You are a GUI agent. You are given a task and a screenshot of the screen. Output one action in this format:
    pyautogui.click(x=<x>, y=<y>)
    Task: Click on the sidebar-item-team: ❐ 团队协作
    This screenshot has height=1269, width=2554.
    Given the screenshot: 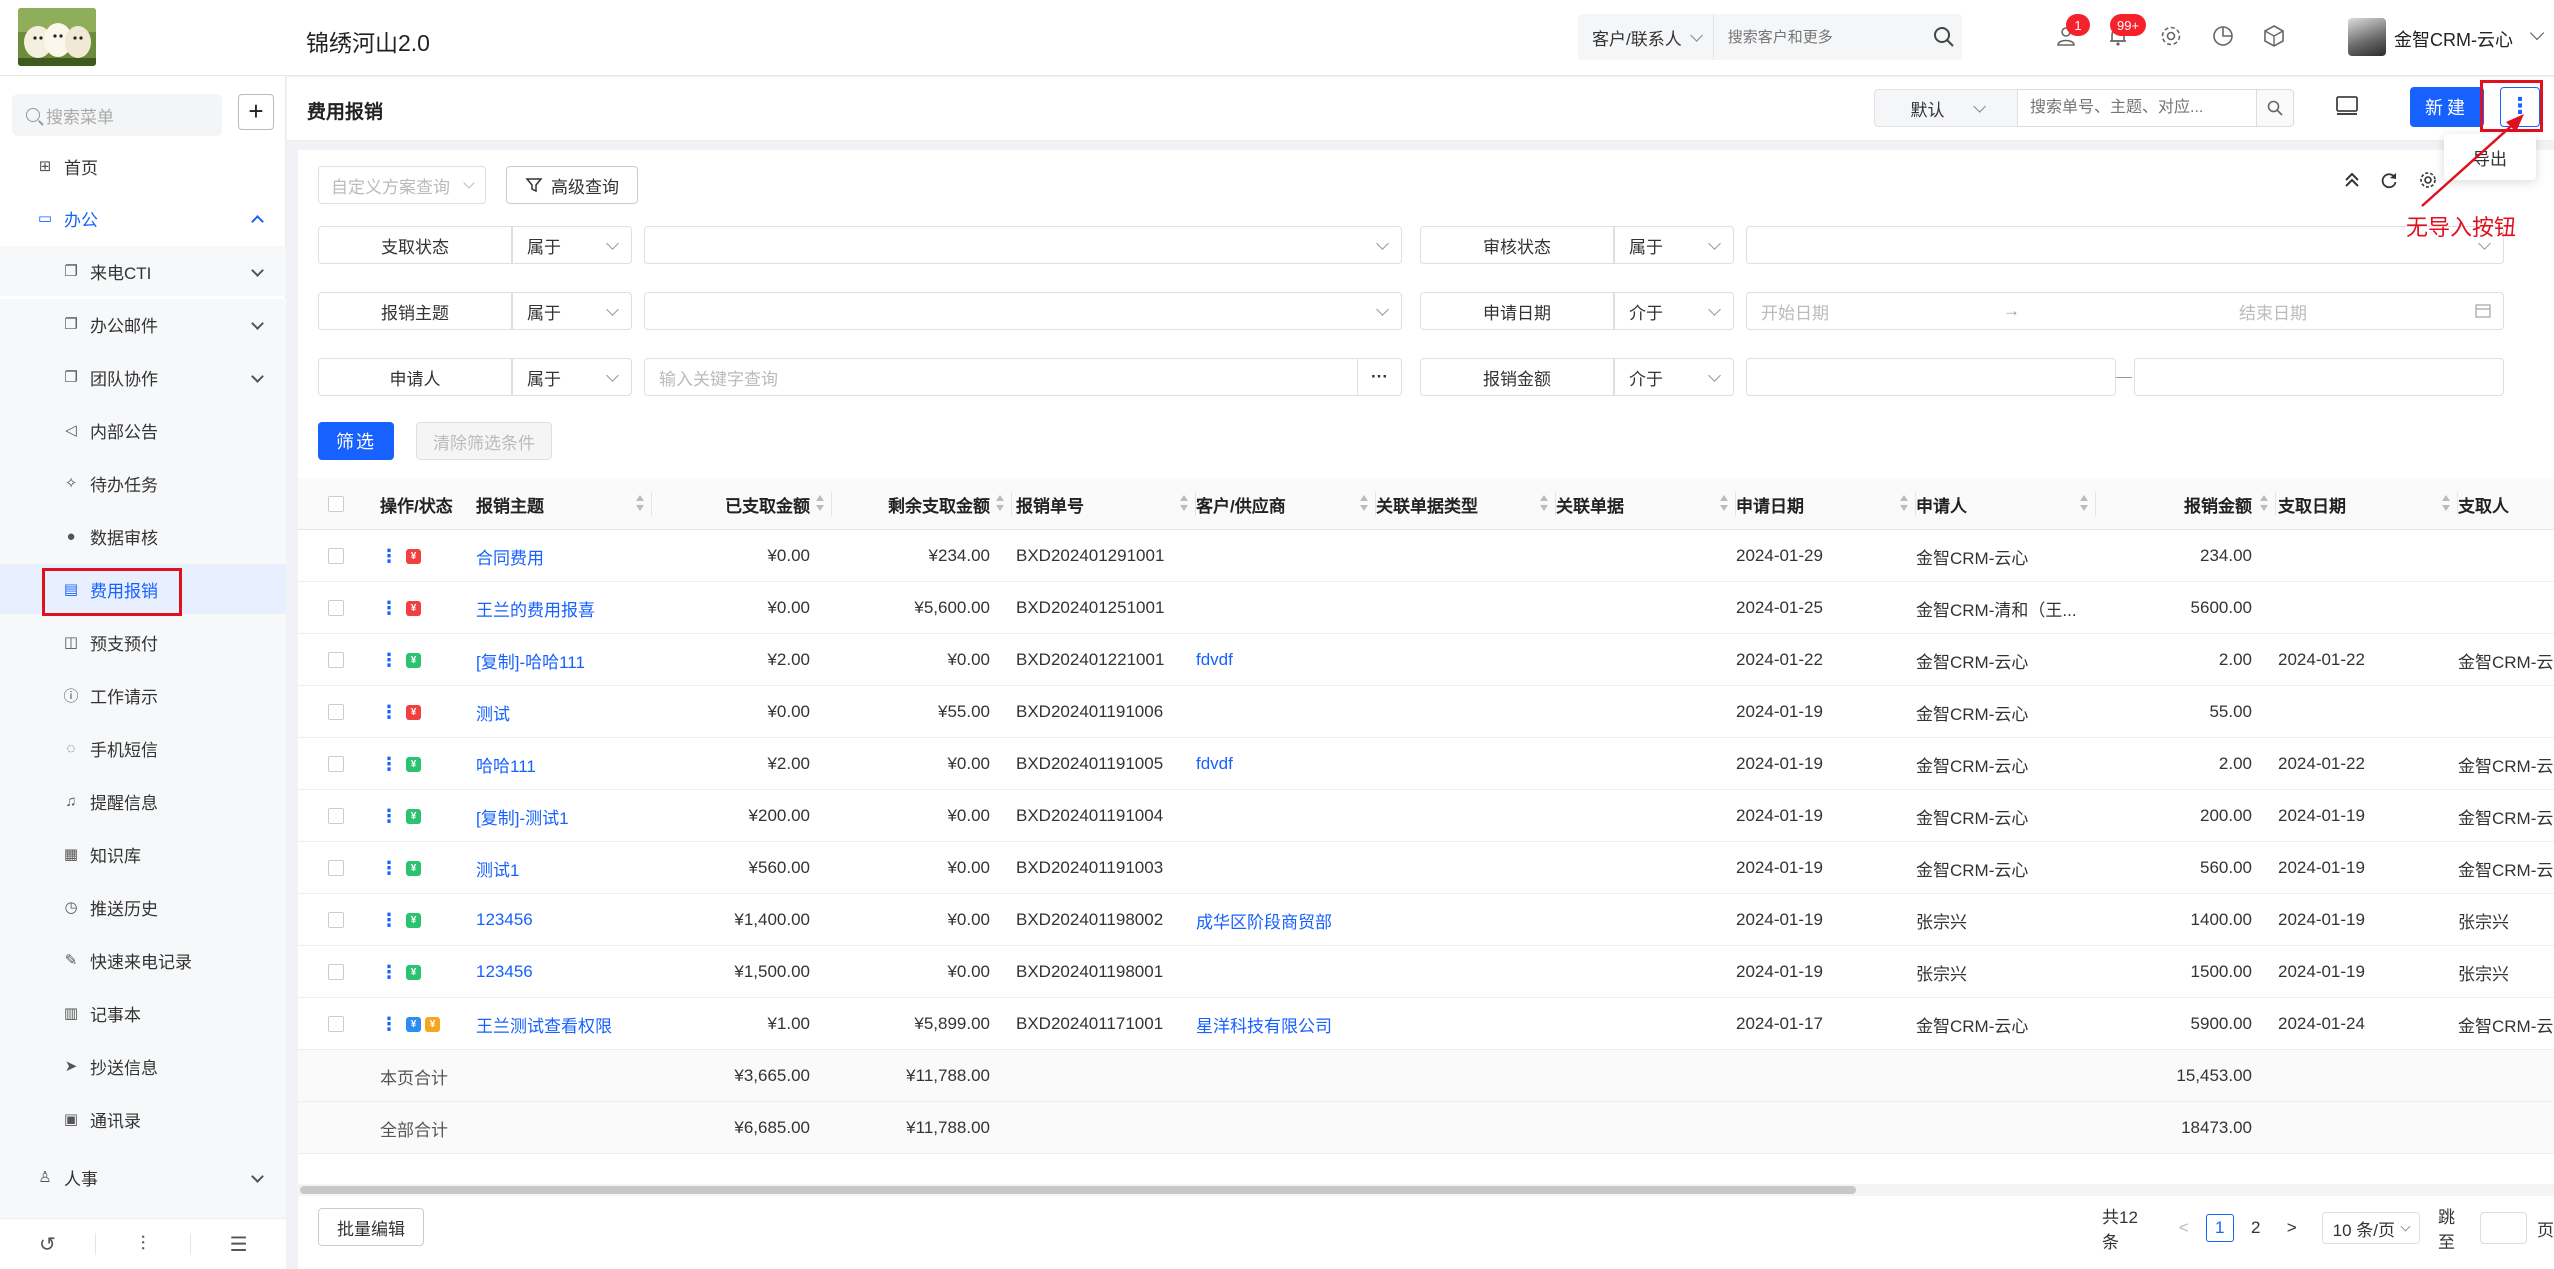 What is the action you would take?
    pyautogui.click(x=143, y=377)
    